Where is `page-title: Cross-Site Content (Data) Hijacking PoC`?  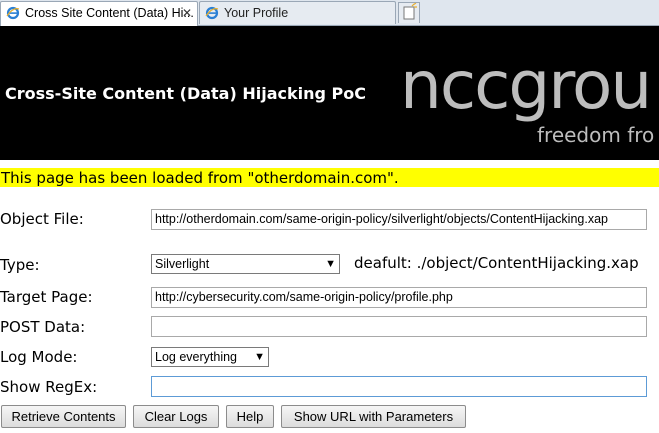
page-title: Cross-Site Content (Data) Hijacking PoC is located at coordinates (185, 93).